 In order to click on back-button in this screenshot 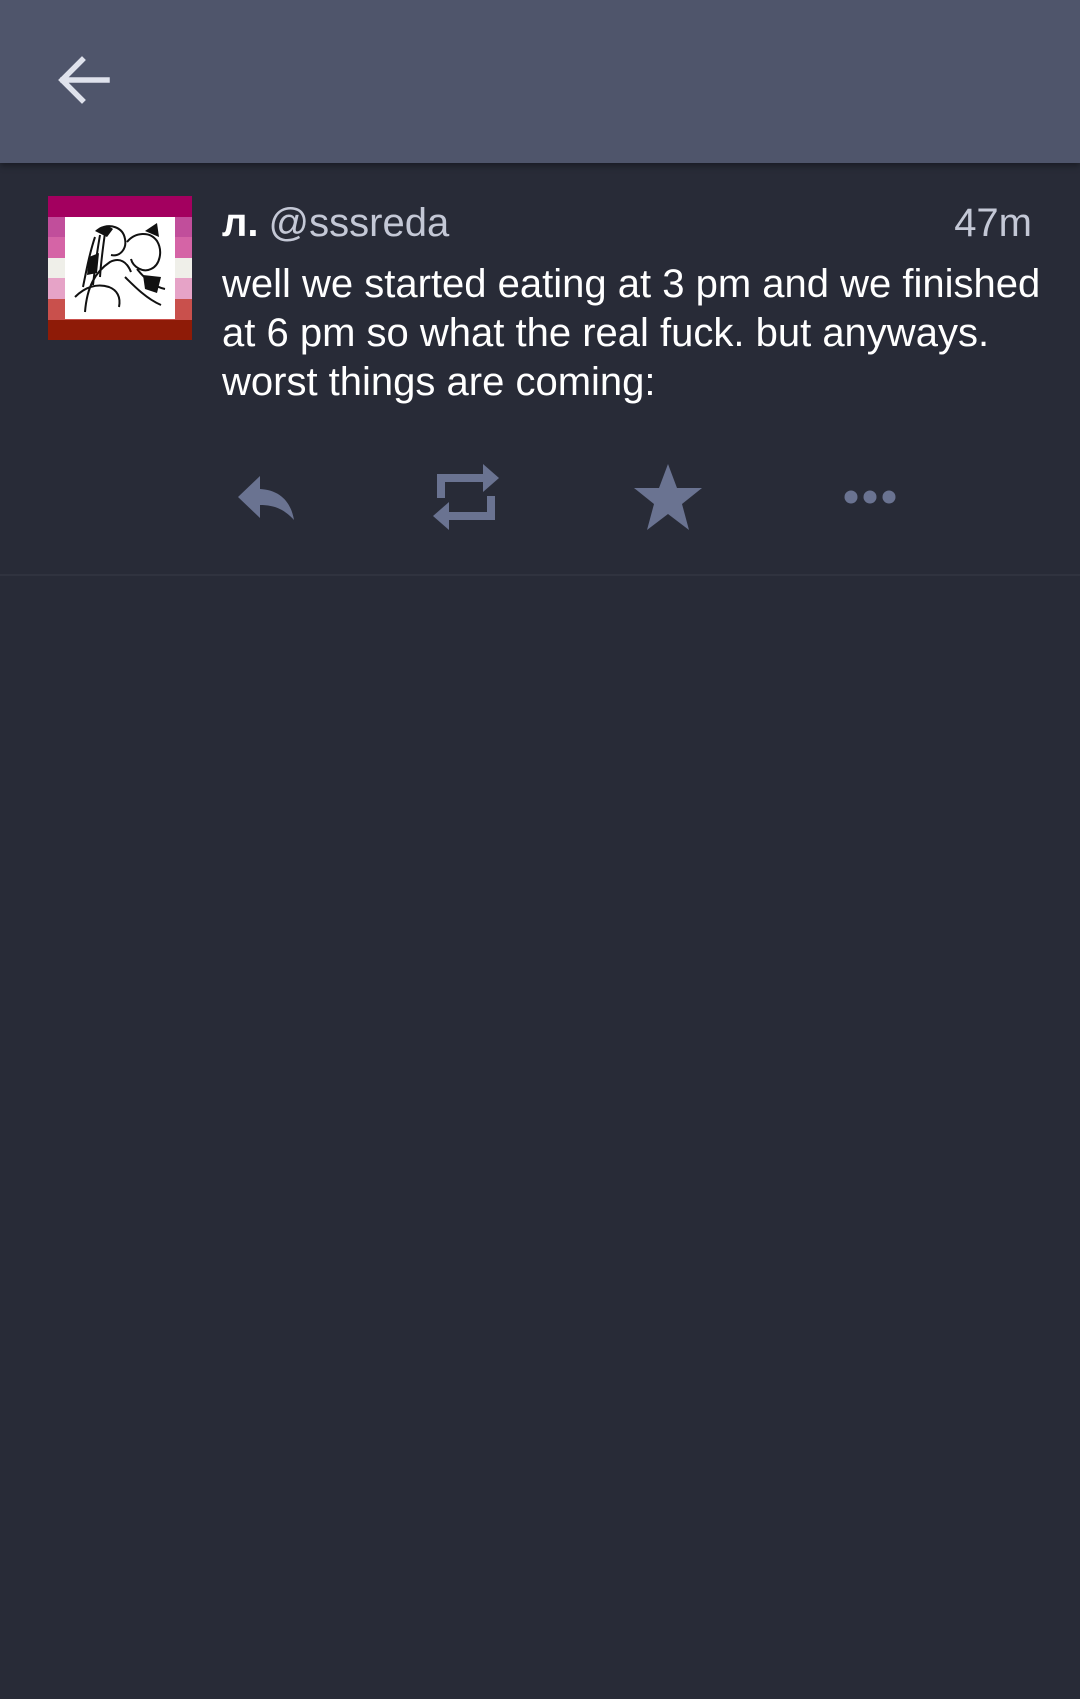, I will do `click(84, 80)`.